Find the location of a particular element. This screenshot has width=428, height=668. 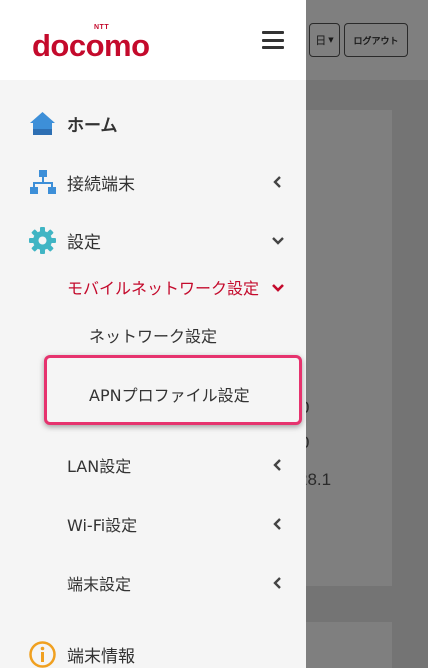

logo-wordmark: docomo is located at coordinates (91, 45).